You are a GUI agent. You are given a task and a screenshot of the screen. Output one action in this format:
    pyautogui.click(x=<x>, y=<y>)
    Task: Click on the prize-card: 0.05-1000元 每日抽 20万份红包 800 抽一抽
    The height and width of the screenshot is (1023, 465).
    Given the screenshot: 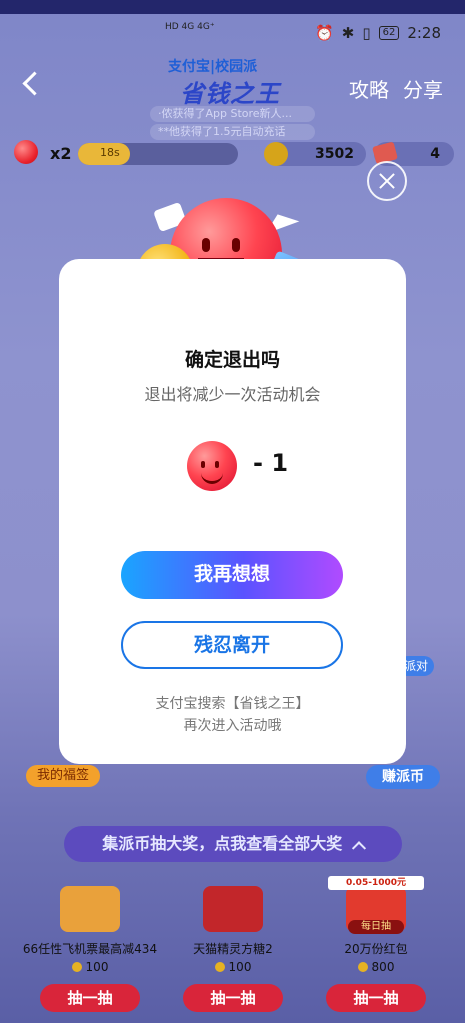 What is the action you would take?
    pyautogui.click(x=376, y=948)
    